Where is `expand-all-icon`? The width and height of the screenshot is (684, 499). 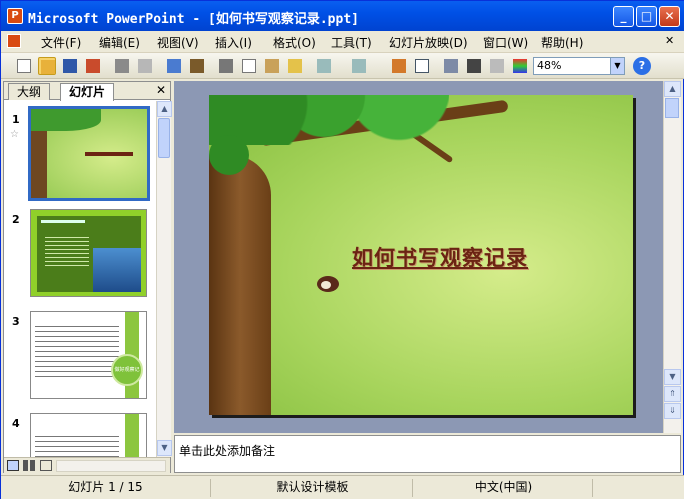
expand-all-icon is located at coordinates (451, 66).